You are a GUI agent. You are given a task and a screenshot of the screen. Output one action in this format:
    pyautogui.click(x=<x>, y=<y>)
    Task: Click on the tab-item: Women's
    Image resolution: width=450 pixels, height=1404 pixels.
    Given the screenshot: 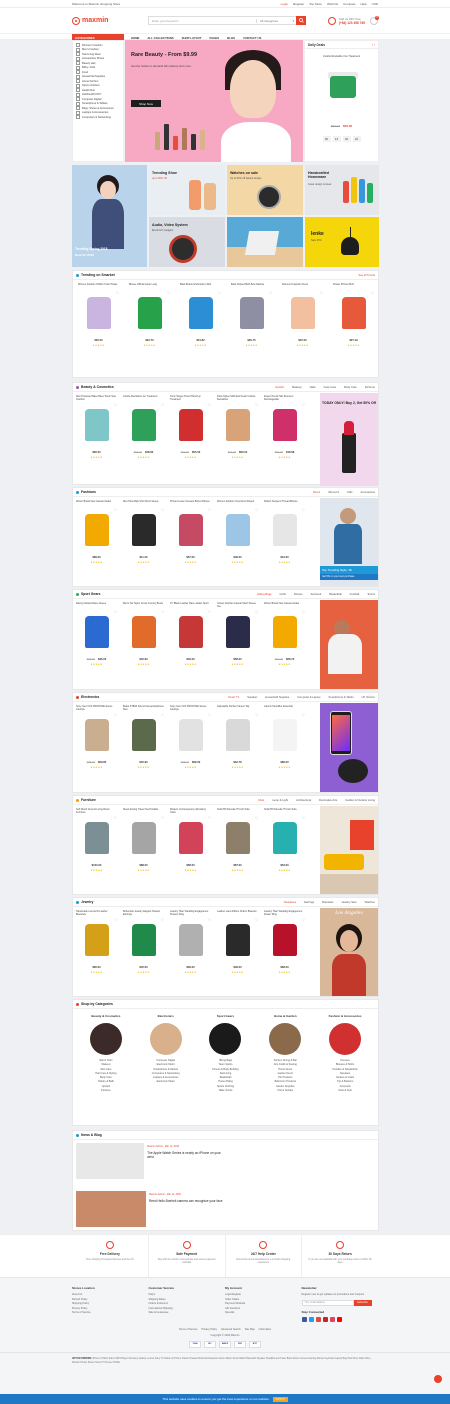 What is the action you would take?
    pyautogui.click(x=333, y=492)
    